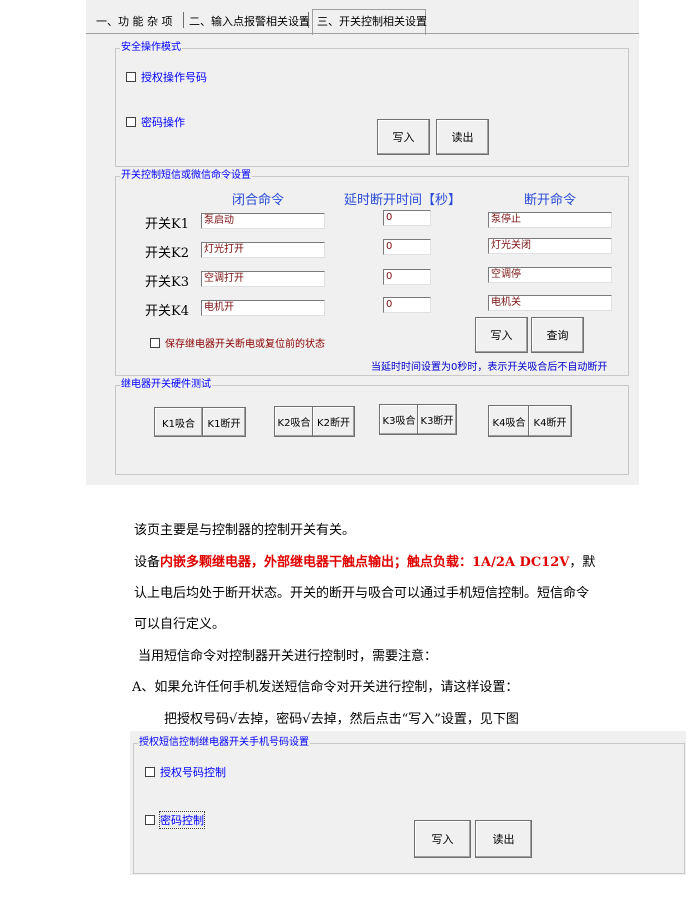 The height and width of the screenshot is (900, 700). What do you see at coordinates (288, 656) in the screenshot?
I see `paragraph-notice: 当用短信命令对控制器开关进行控制时，需要注意：` at bounding box center [288, 656].